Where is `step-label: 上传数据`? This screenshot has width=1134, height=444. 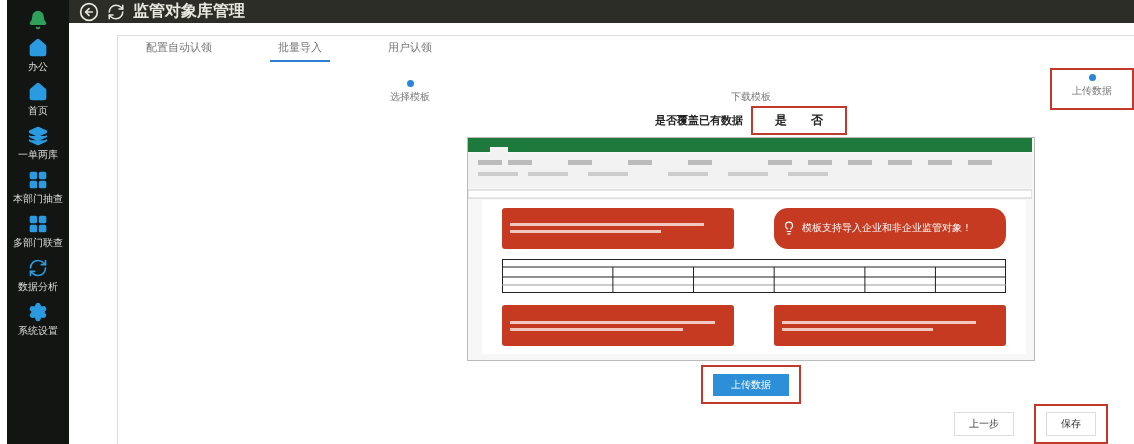
step-label: 上传数据 is located at coordinates (1092, 91).